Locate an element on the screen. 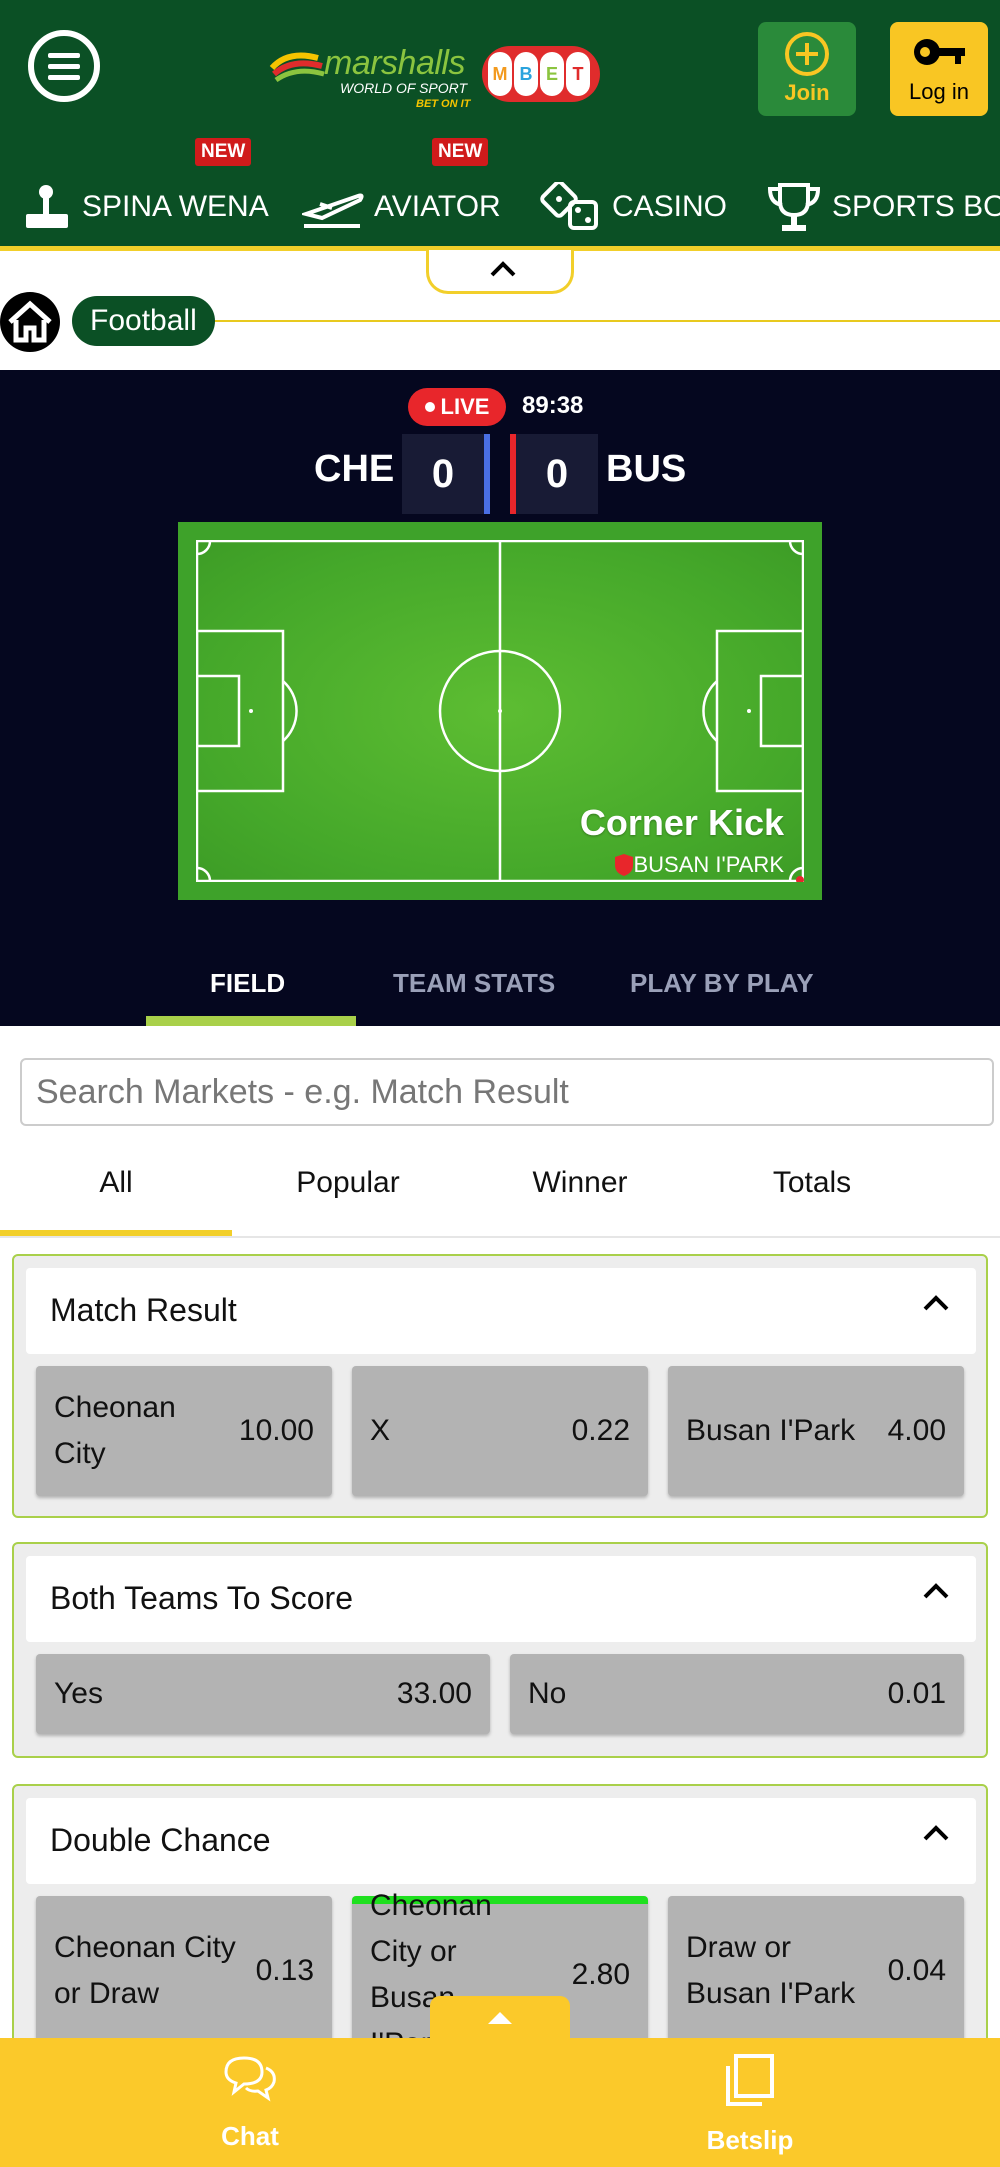  filter-active-indicator is located at coordinates (116, 1233).